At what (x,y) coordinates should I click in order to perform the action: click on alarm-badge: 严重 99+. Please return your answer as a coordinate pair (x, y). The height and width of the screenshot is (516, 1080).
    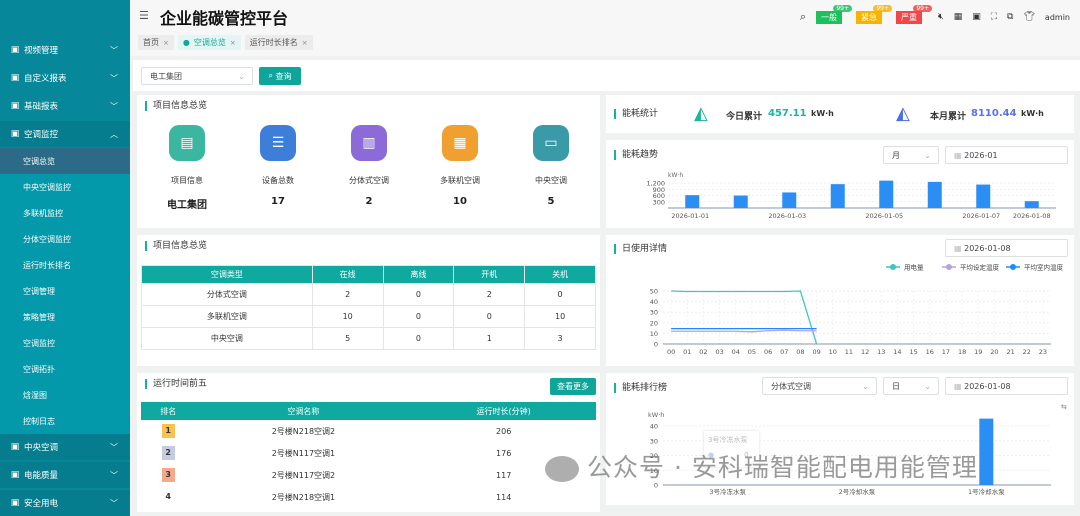
    Looking at the image, I should click on (914, 14).